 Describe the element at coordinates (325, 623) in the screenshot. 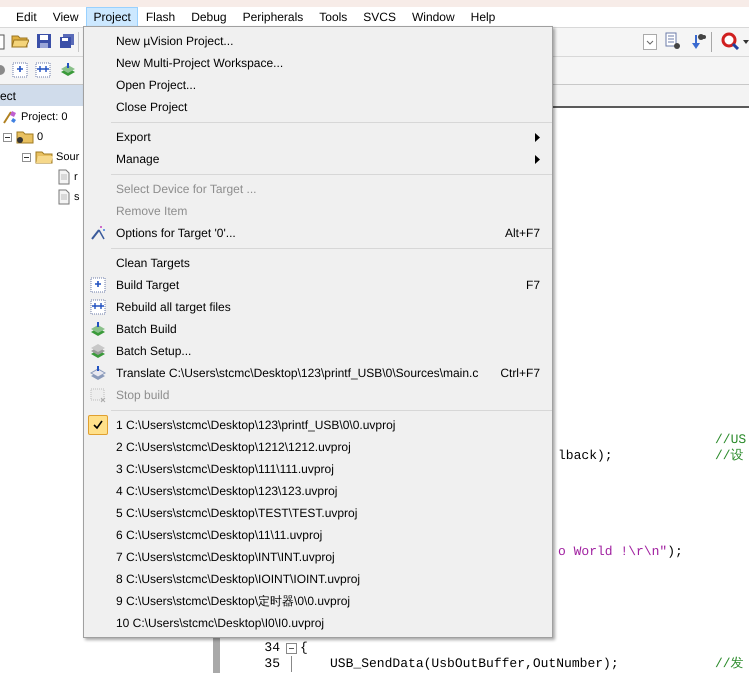

I see `menu-item: 10 C:\Users\stcmc\Desktop\I0\I0.uvproj` at that location.